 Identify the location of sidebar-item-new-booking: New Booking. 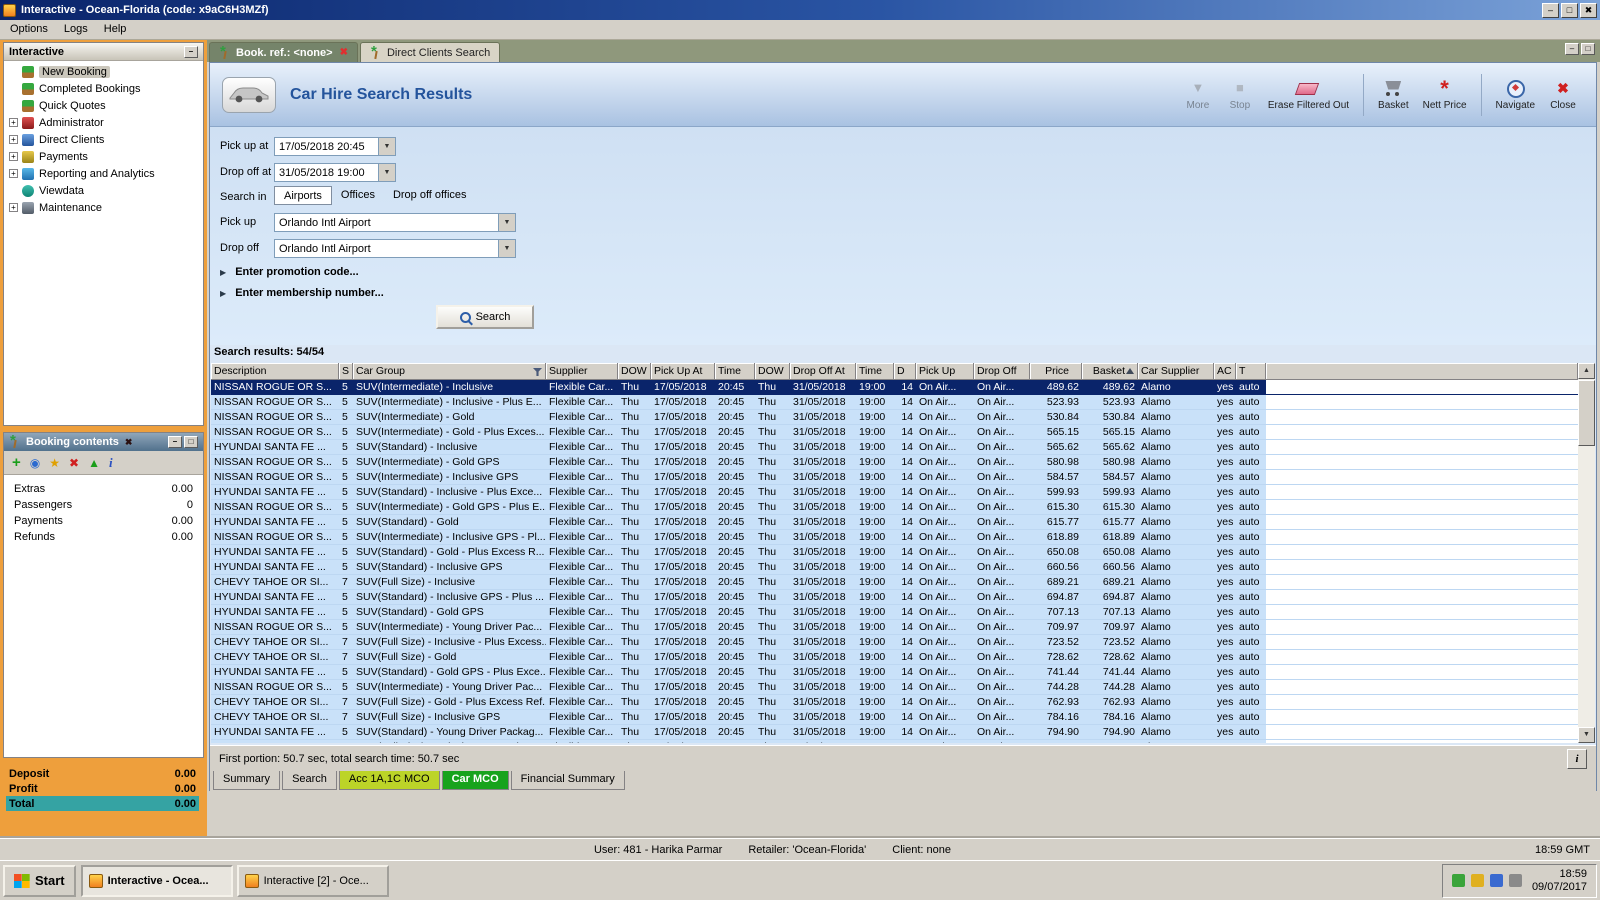
(103, 71).